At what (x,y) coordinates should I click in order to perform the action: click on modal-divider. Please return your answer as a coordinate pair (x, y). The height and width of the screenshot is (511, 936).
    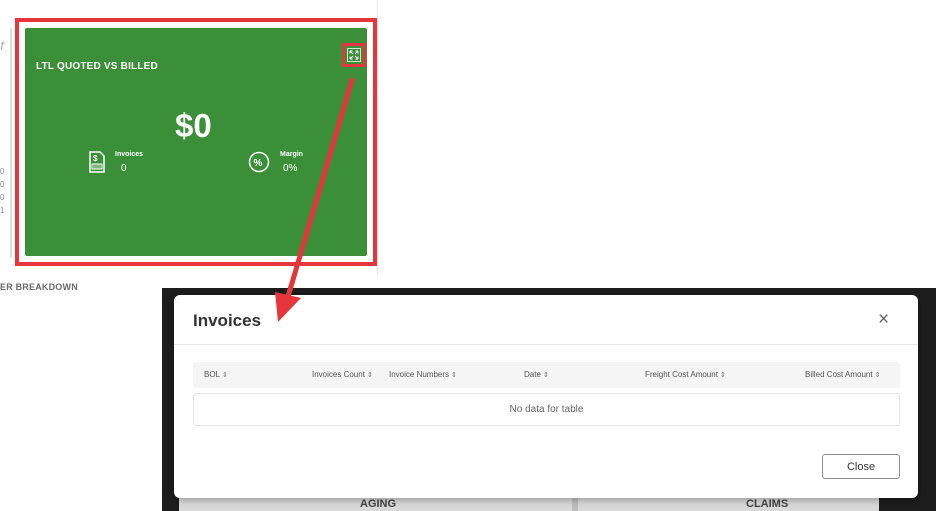
    Looking at the image, I should click on (546, 344).